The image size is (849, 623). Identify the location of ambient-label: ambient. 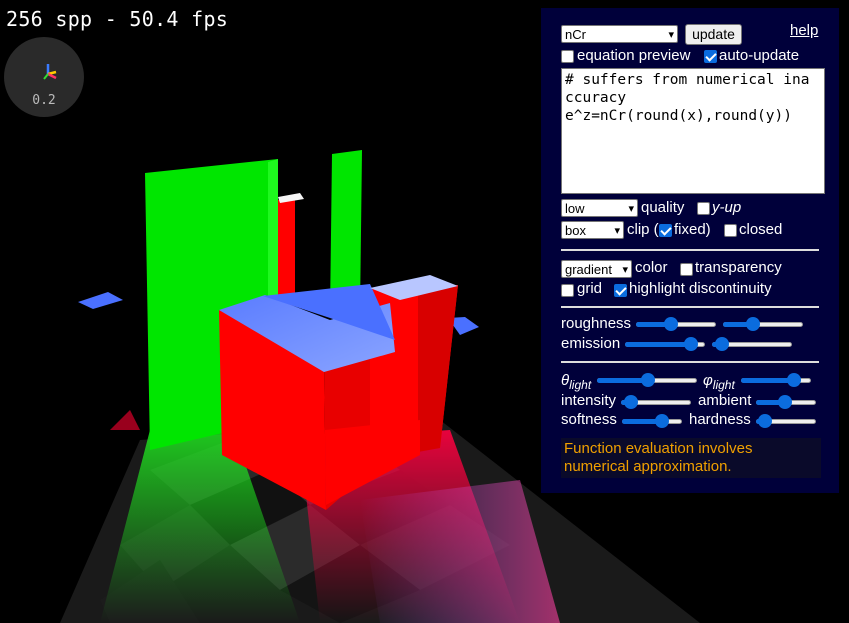
(725, 400).